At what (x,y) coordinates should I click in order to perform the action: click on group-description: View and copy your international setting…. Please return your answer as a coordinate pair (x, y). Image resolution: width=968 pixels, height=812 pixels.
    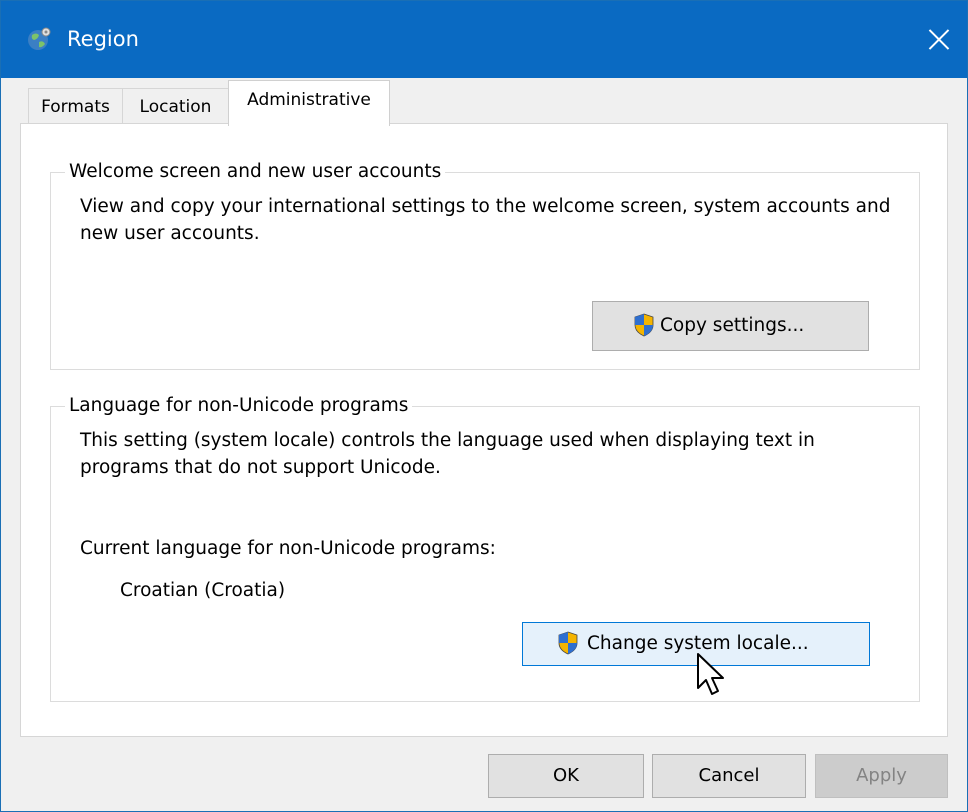
    Looking at the image, I should click on (485, 220).